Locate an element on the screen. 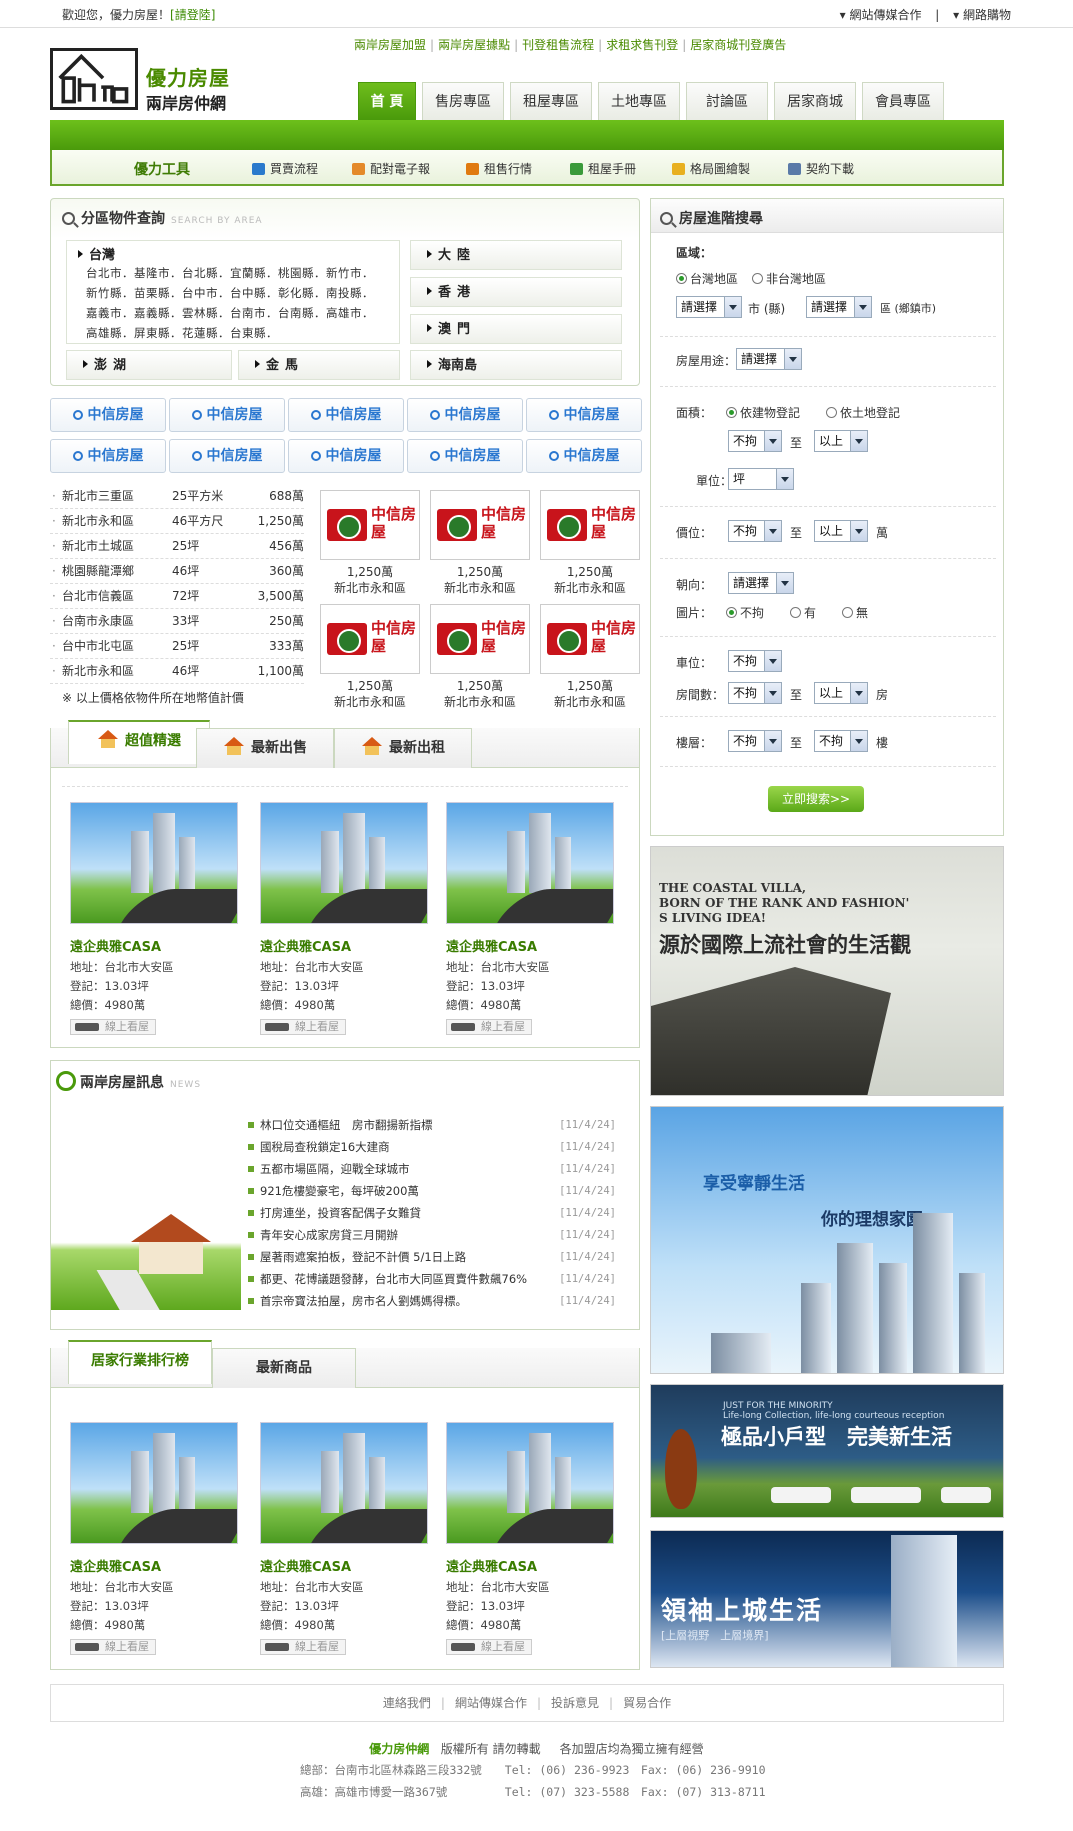 This screenshot has height=1831, width=1073. promo-link-post-request: 求租求售刊登 is located at coordinates (642, 45).